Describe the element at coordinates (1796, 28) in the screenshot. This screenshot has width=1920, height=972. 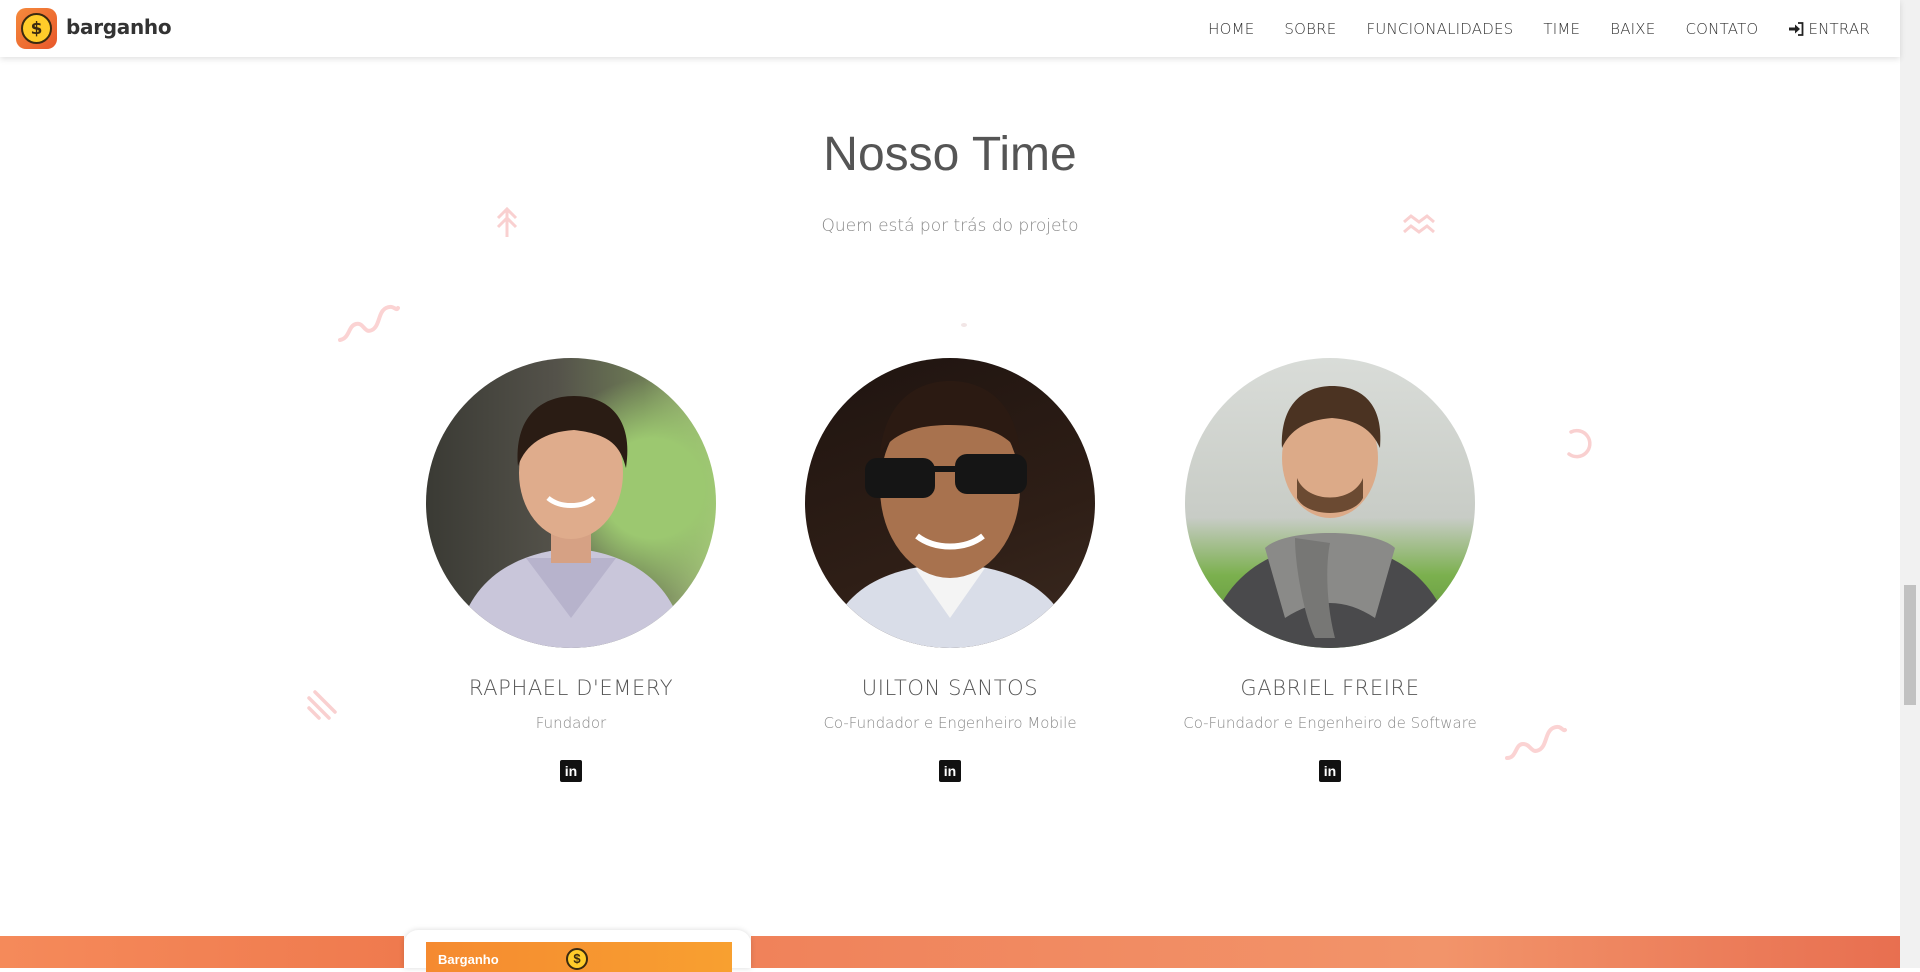
I see `sign-in-icon` at that location.